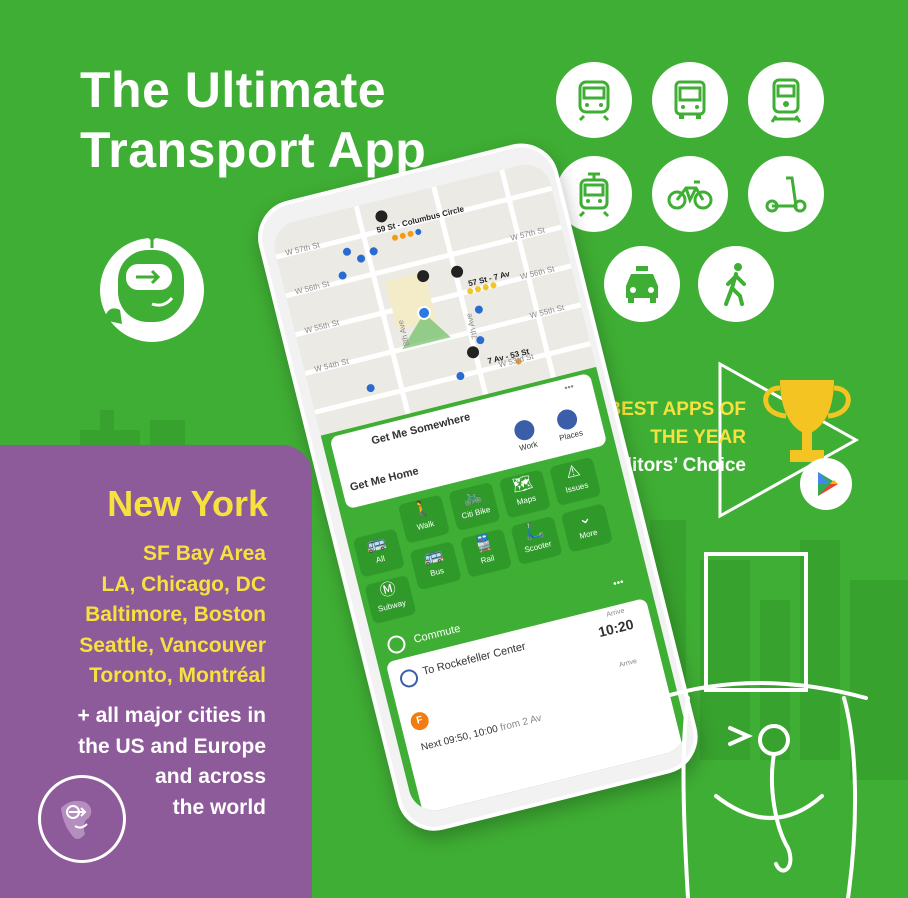 This screenshot has width=908, height=898. I want to click on scooter-icon, so click(786, 194).